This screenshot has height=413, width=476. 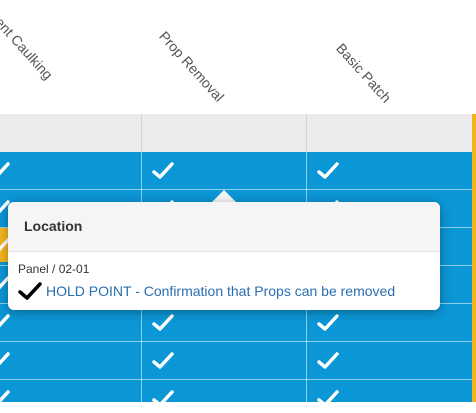 What do you see at coordinates (71, 57) in the screenshot?
I see `column-header-ent-caulking: ent Caulking` at bounding box center [71, 57].